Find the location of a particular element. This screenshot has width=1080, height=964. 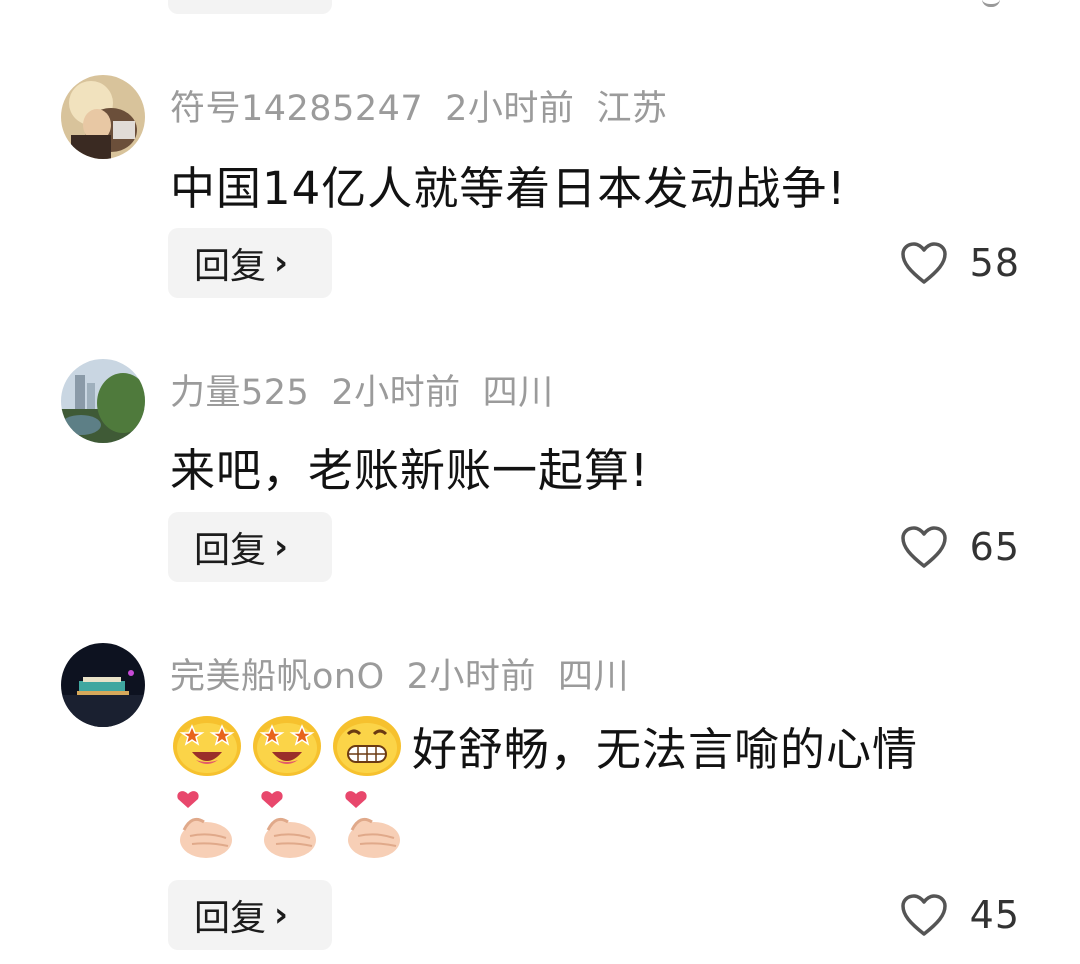

previous-like-icon is located at coordinates (991, 3).